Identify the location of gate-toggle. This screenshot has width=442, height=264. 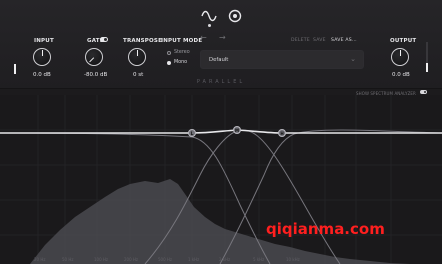
(104, 39).